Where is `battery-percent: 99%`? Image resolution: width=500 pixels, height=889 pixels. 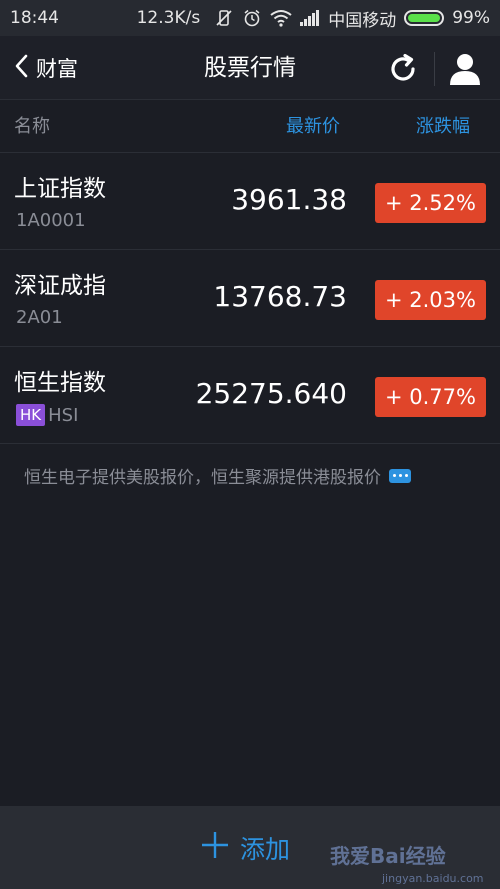 battery-percent: 99% is located at coordinates (471, 18).